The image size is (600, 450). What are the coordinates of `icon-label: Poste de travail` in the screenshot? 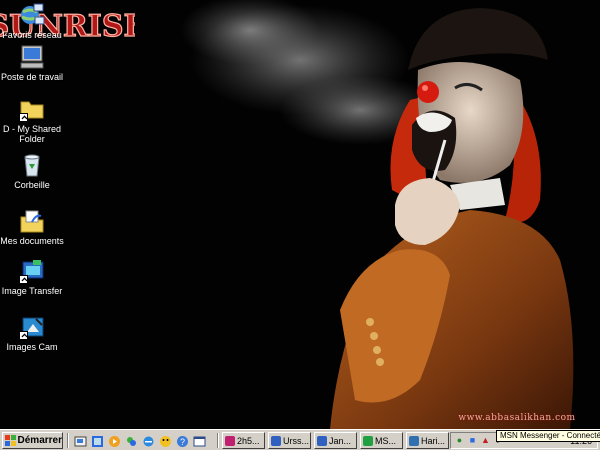 It's located at (32, 77).